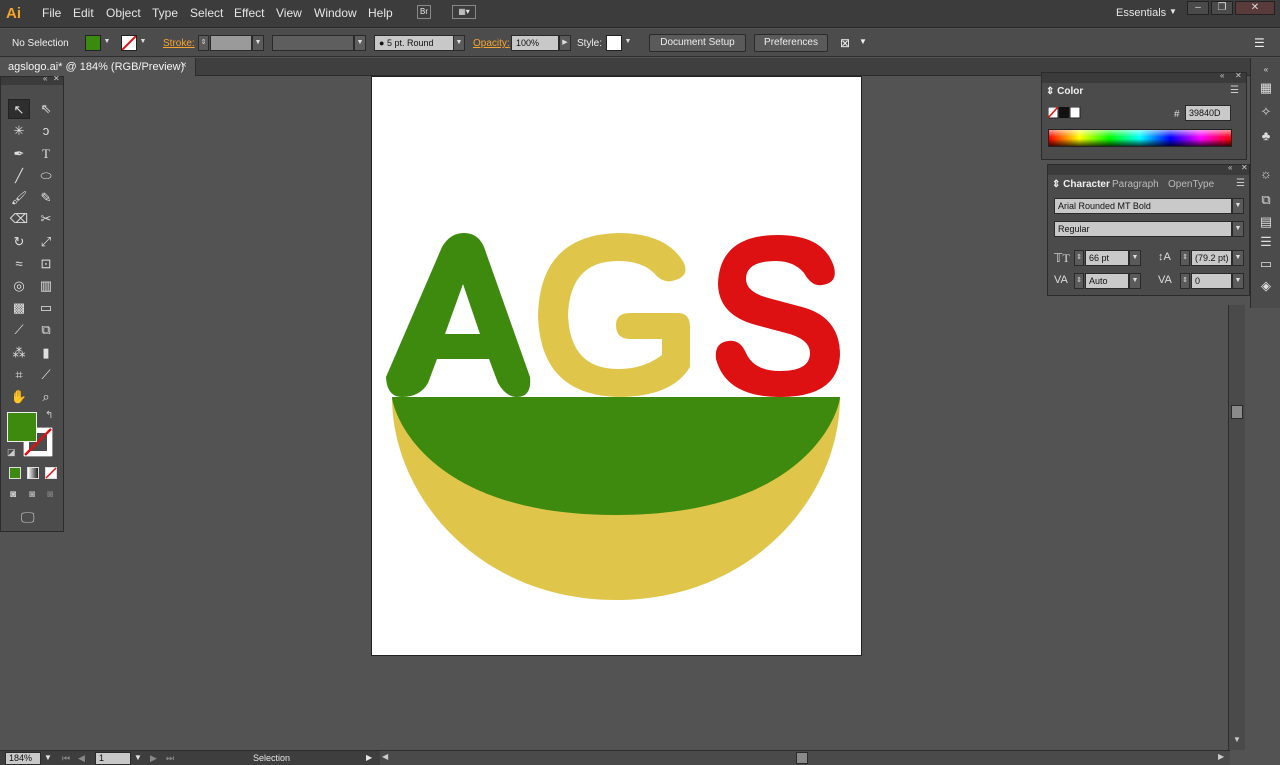  I want to click on workspace-switcher: Essentials, so click(1141, 13).